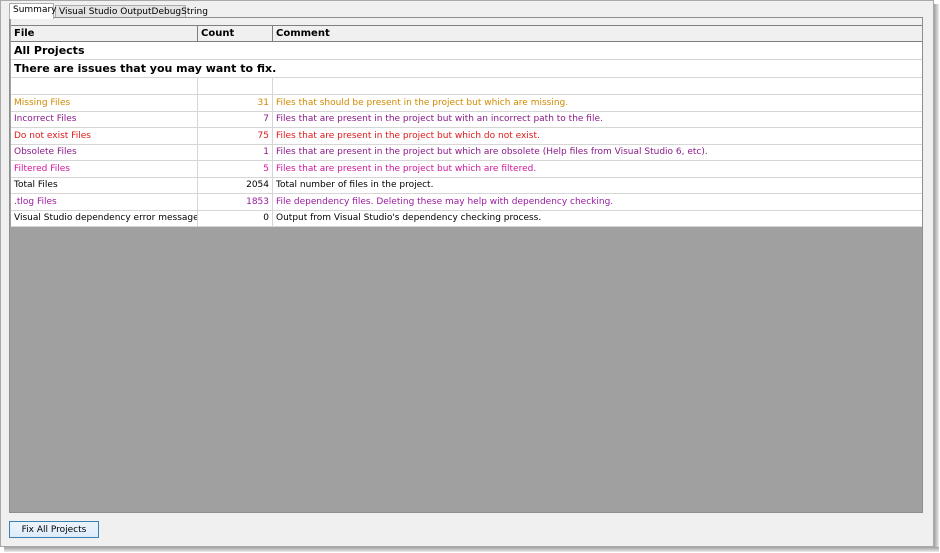 This screenshot has height=553, width=940. Describe the element at coordinates (466, 21) in the screenshot. I see `grid-top-strip` at that location.